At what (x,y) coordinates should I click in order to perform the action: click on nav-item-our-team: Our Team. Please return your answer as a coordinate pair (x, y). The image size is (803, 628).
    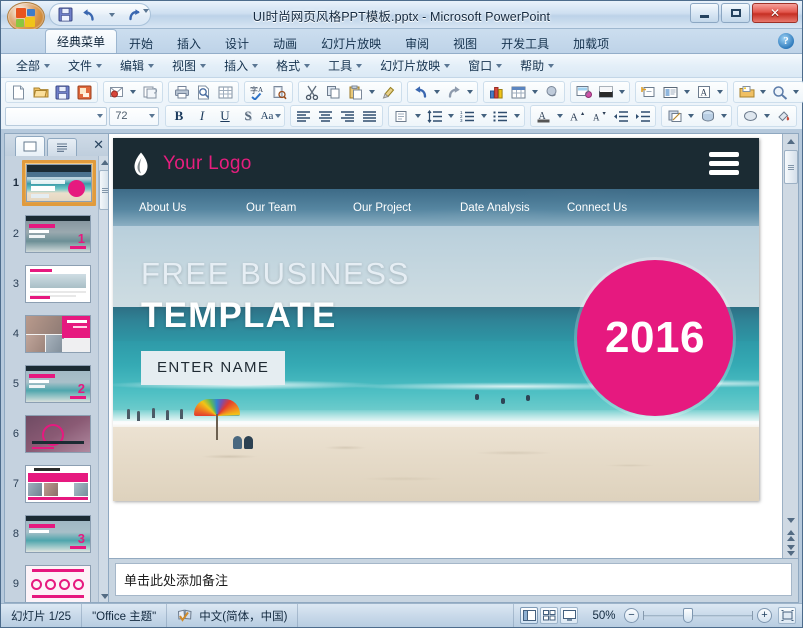
    Looking at the image, I should click on (299, 208).